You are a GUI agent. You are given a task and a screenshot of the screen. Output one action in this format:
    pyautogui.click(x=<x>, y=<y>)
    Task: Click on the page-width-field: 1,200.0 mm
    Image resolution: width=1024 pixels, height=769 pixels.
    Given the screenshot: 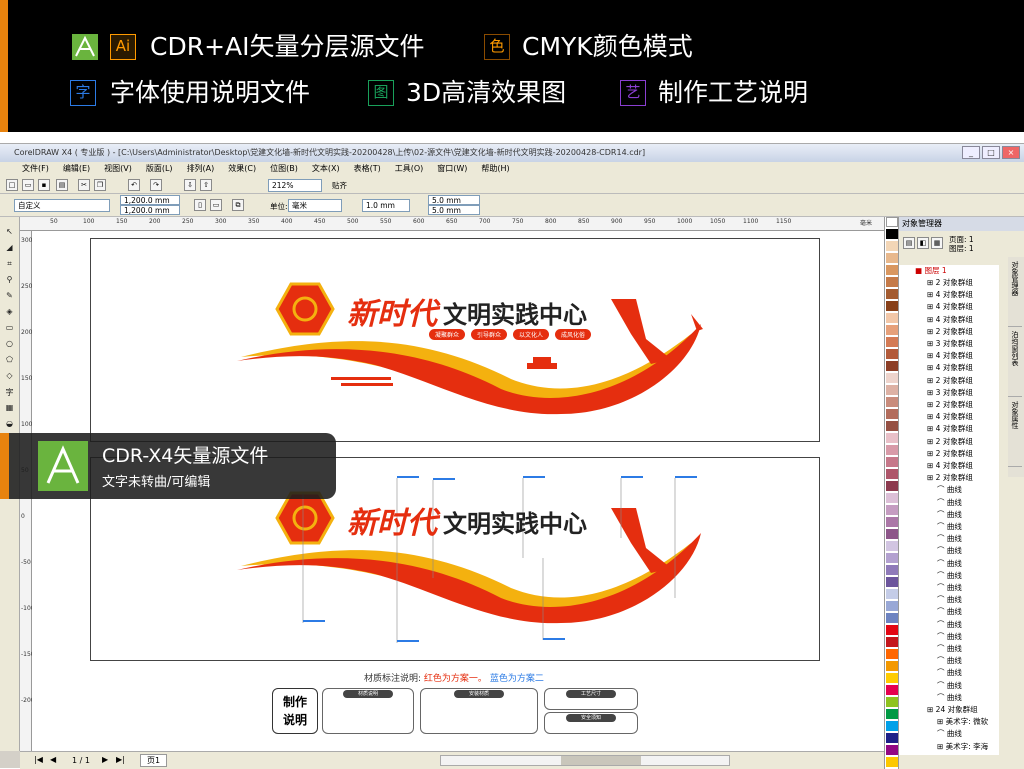 What is the action you would take?
    pyautogui.click(x=150, y=200)
    